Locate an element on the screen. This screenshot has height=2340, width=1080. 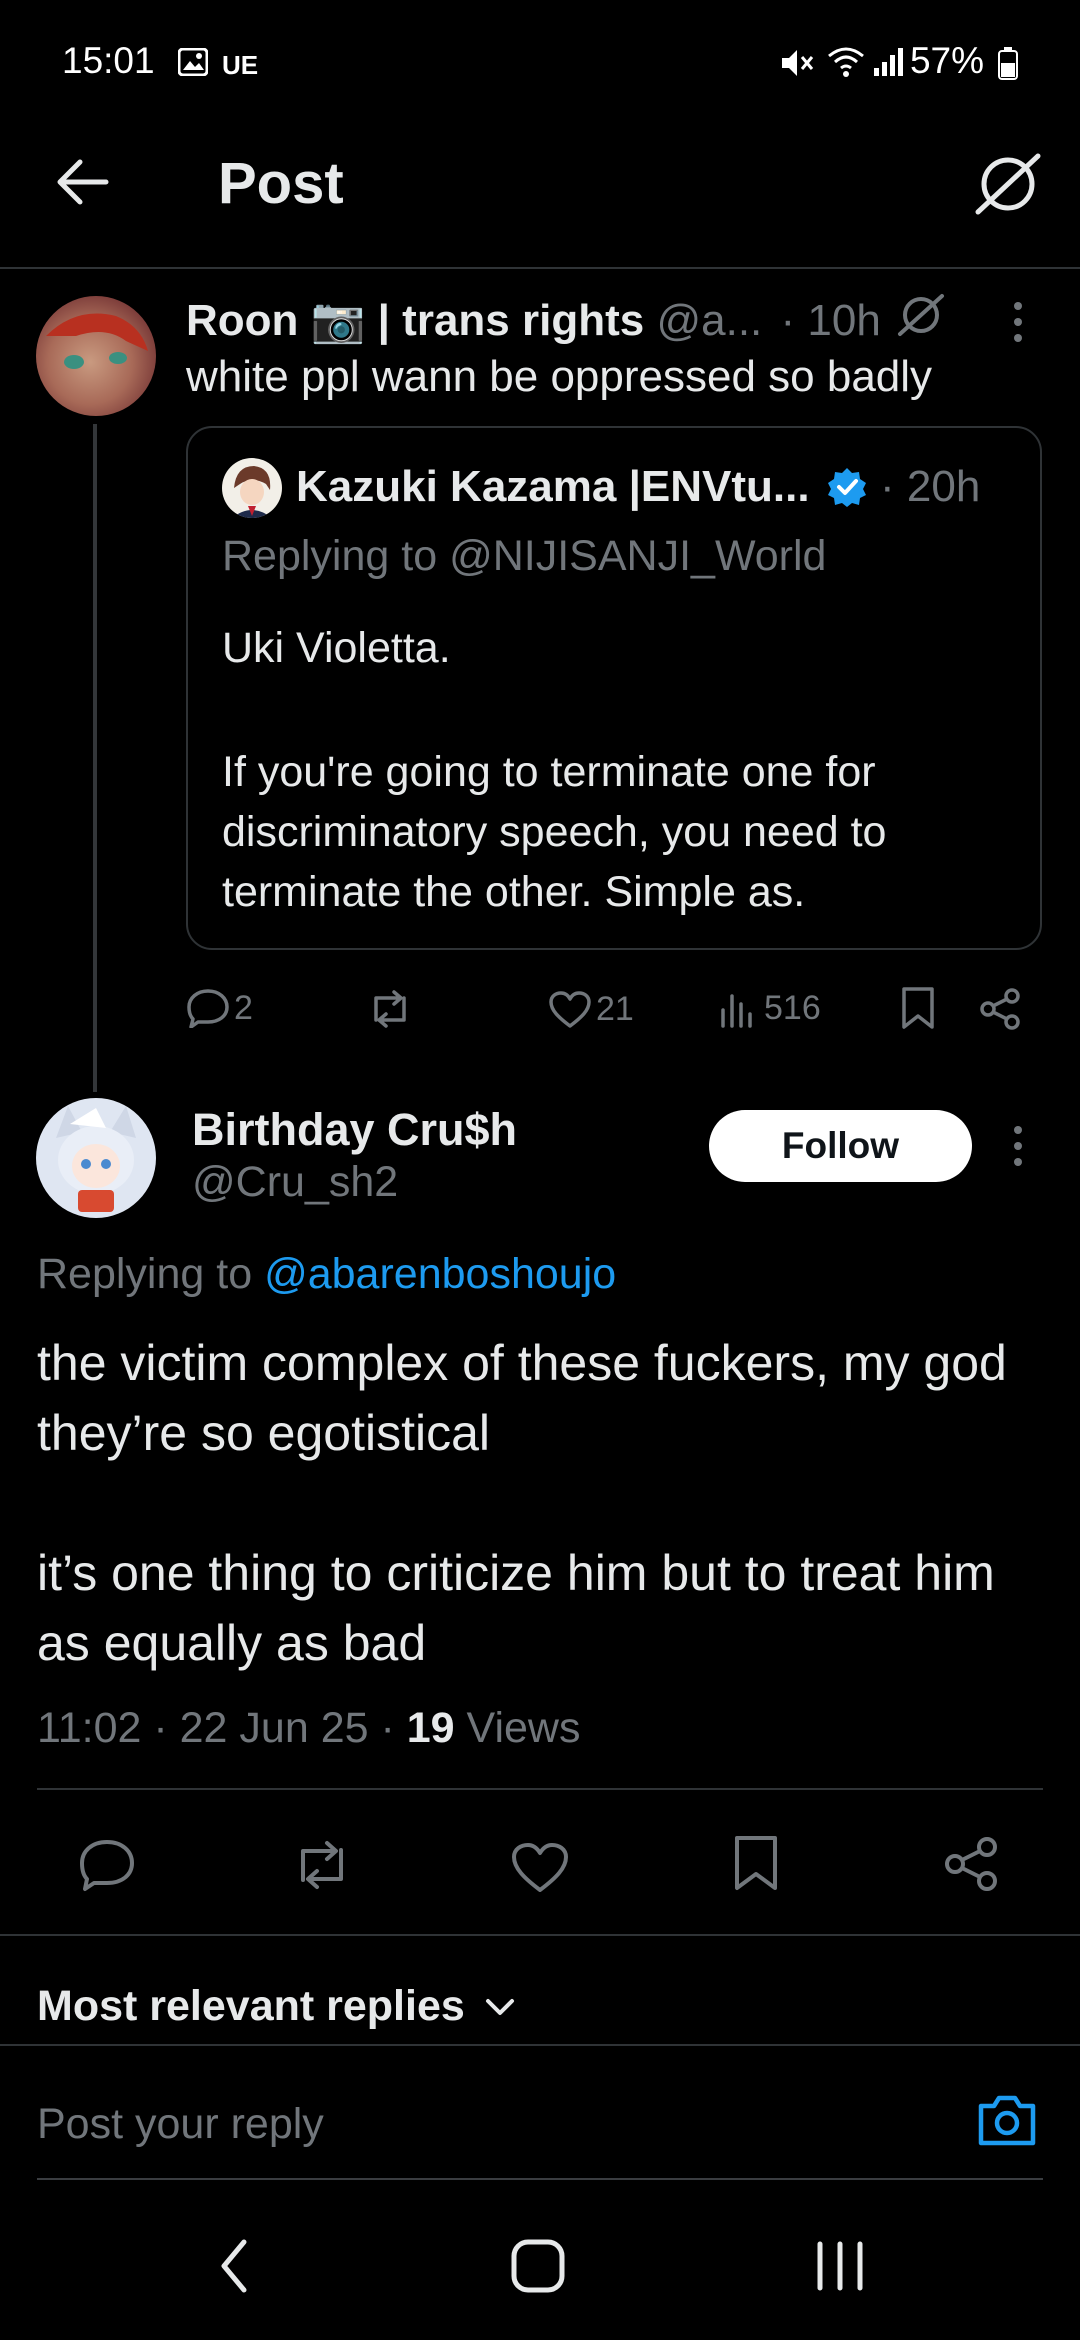
main-replying-handle: @abarenboshoujo is located at coordinates (440, 1274).